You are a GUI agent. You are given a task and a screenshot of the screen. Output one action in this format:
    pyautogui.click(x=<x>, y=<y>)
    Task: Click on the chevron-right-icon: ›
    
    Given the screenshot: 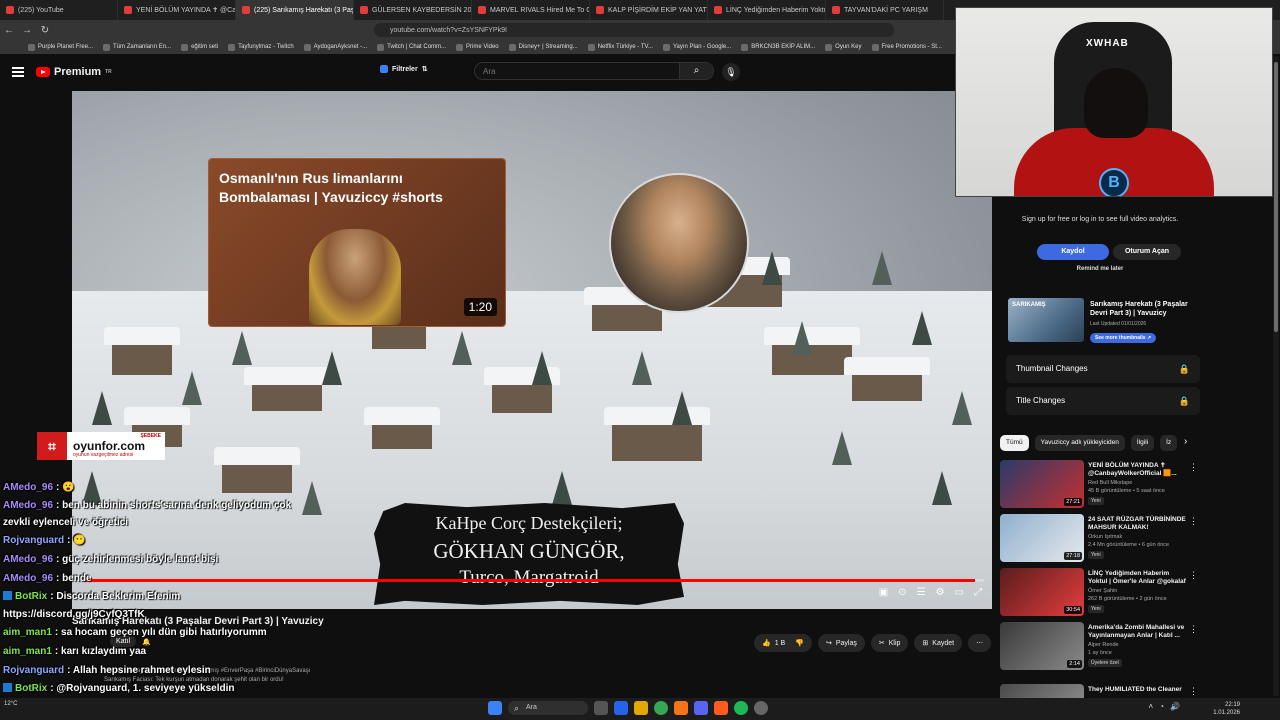 What is the action you would take?
    pyautogui.click(x=1185, y=441)
    